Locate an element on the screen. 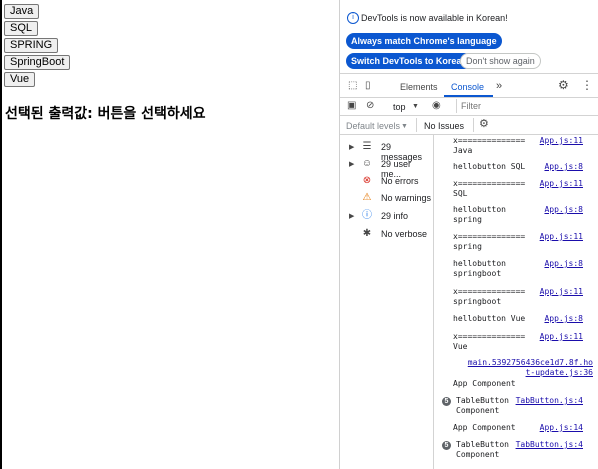 Image resolution: width=598 pixels, height=469 pixels. sidebar-item-label: No verbose is located at coordinates (404, 234).